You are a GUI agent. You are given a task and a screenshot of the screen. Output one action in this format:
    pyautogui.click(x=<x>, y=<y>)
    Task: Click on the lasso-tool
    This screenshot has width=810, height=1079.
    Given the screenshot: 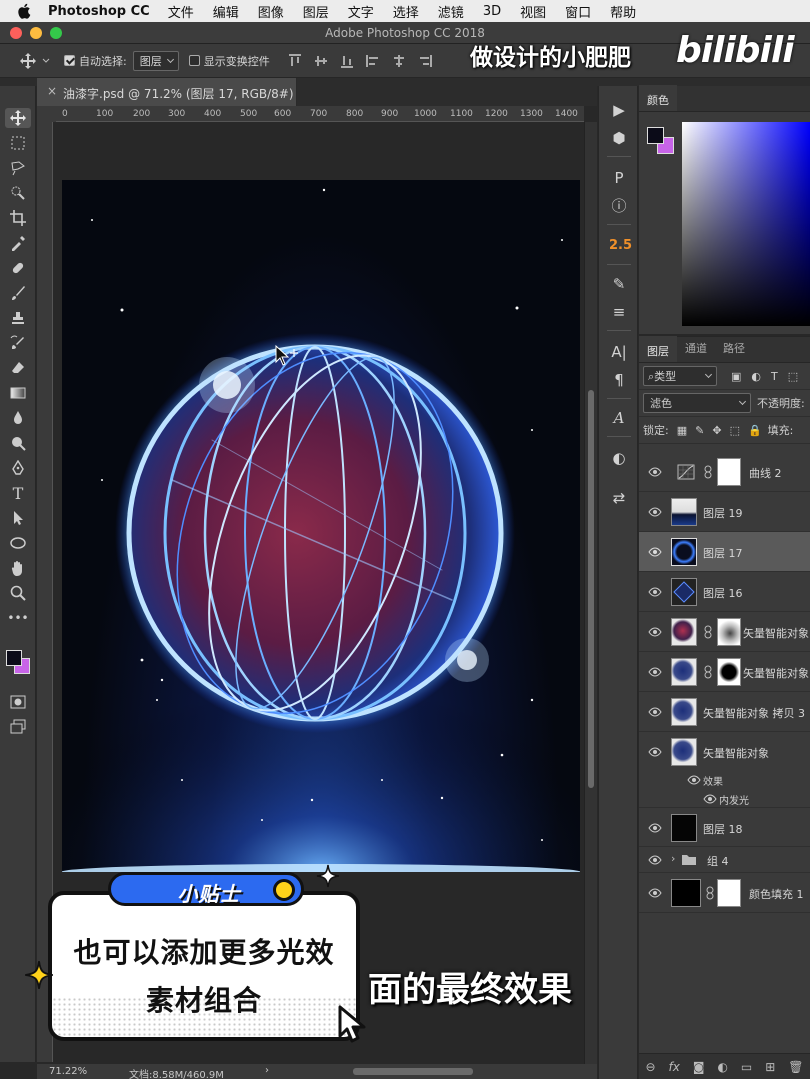 What is the action you would take?
    pyautogui.click(x=18, y=168)
    